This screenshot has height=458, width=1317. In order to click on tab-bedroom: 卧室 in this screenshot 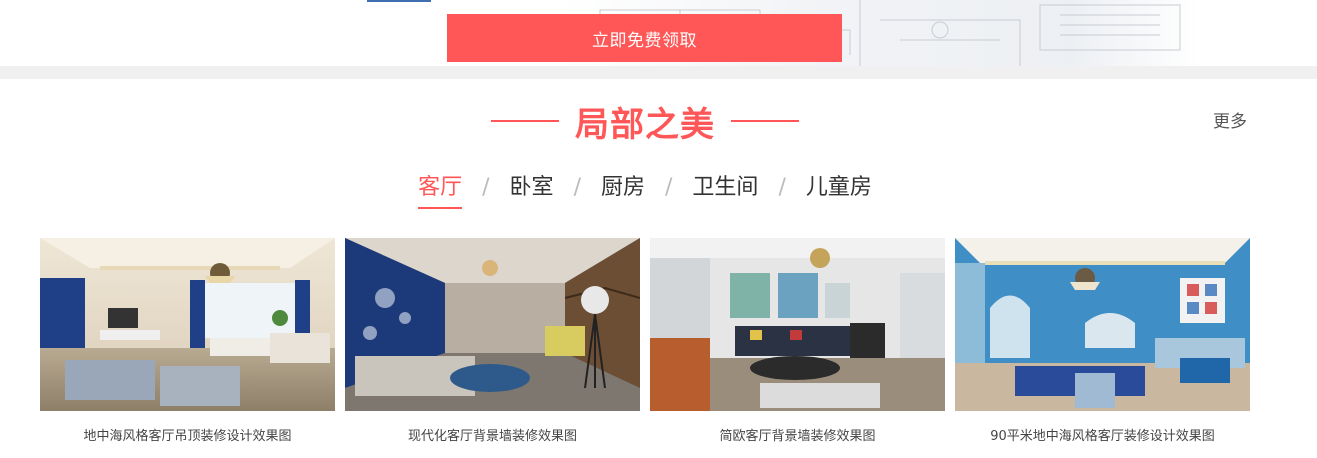, I will do `click(532, 189)`.